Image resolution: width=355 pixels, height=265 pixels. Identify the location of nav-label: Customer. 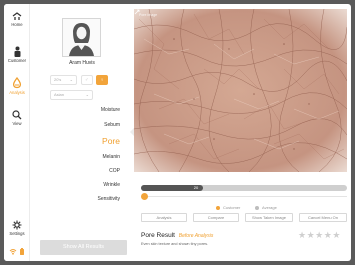
(17, 60).